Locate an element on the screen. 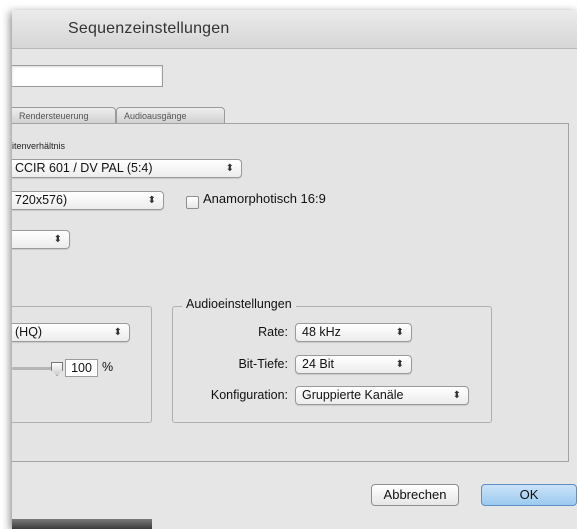 The image size is (577, 529). percent-sign: % is located at coordinates (108, 367).